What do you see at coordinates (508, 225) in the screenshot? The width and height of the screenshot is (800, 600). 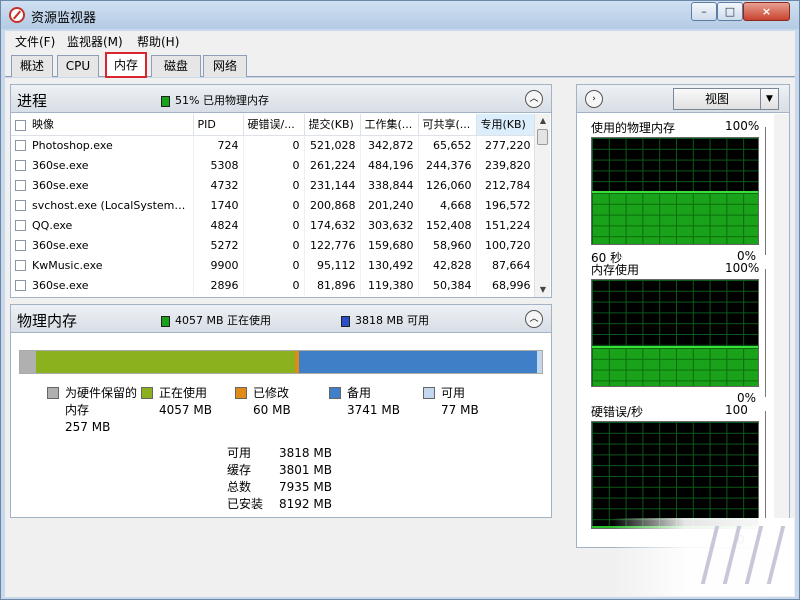 I see `cell-text: 151,224` at bounding box center [508, 225].